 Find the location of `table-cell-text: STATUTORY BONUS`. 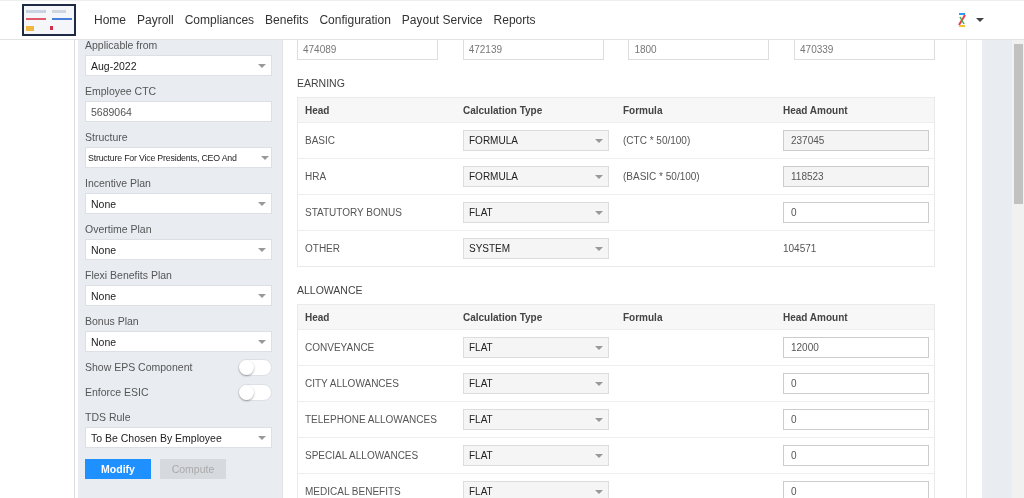

table-cell-text: STATUTORY BONUS is located at coordinates (353, 212).